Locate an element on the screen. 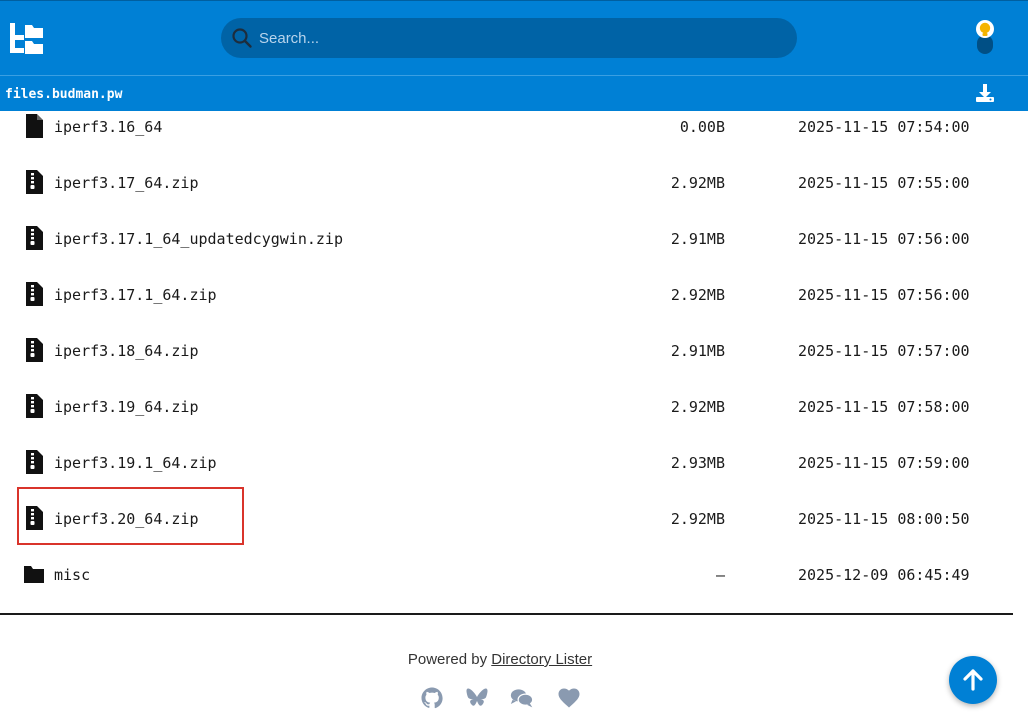 This screenshot has width=1028, height=728. file-date: 2025-11-15 07:58:00 is located at coordinates (884, 407).